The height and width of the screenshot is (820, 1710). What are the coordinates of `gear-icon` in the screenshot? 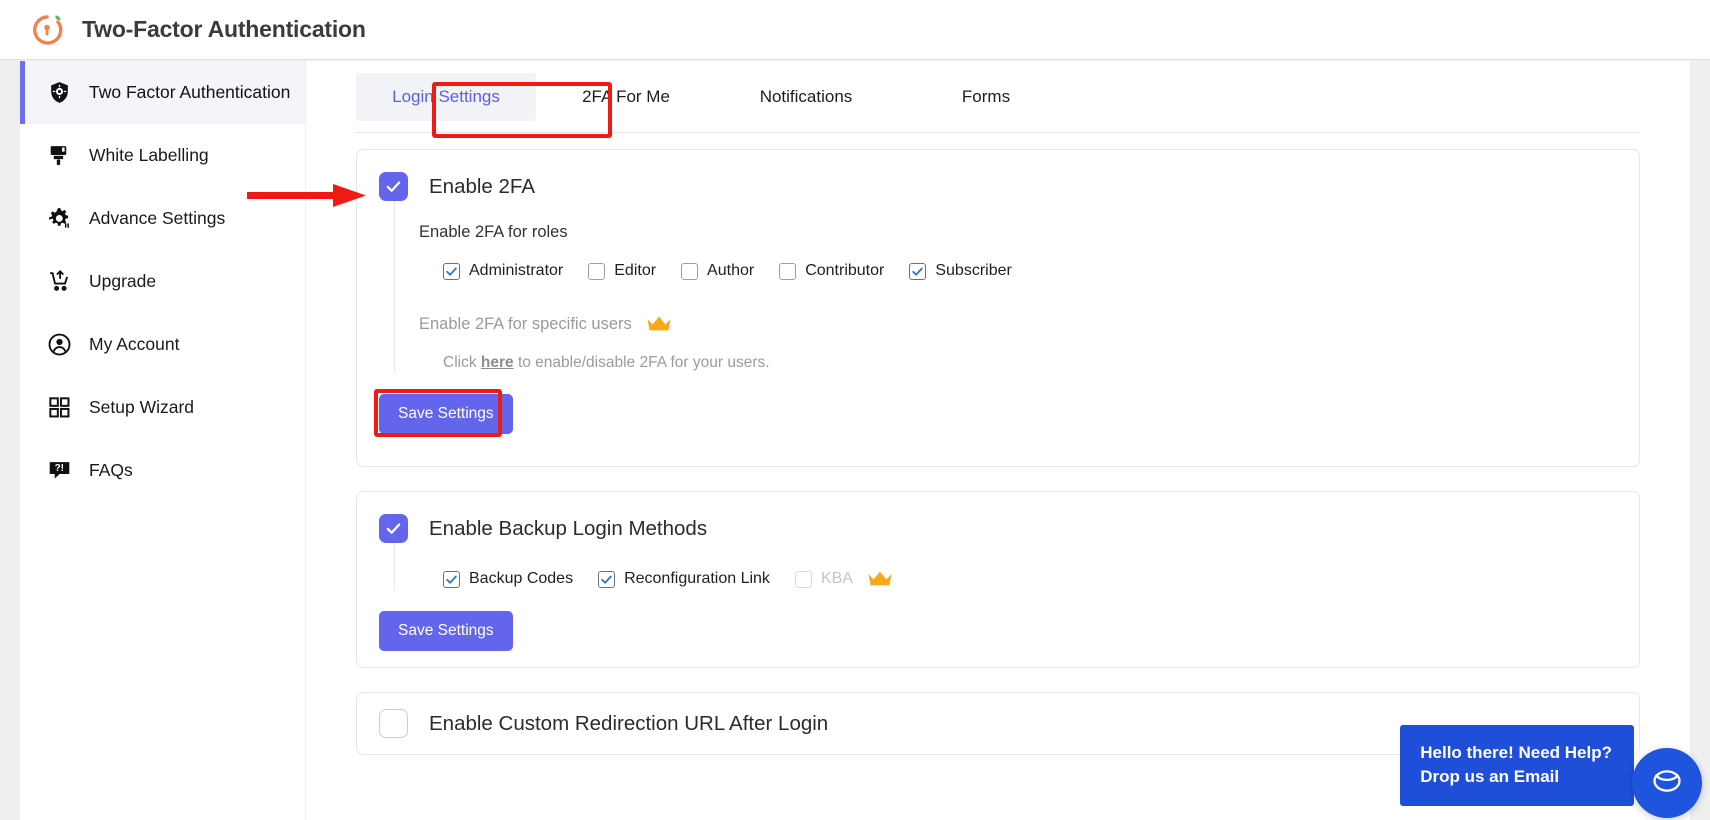 It's located at (59, 219).